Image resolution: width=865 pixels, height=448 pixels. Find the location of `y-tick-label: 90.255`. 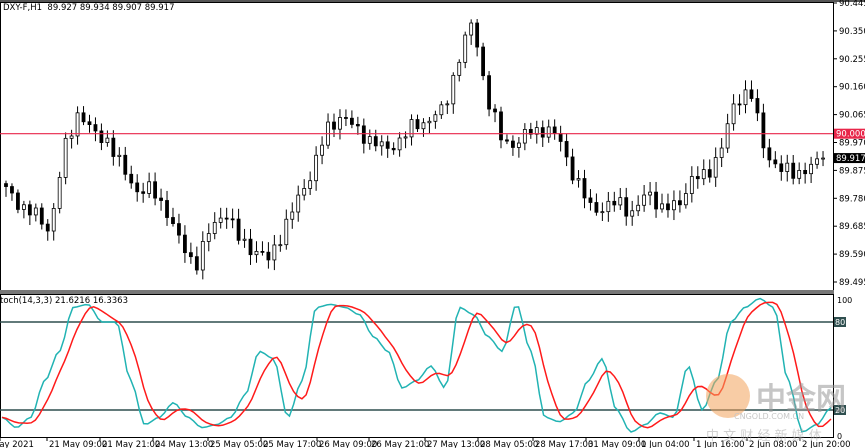

y-tick-label: 90.255 is located at coordinates (852, 60).